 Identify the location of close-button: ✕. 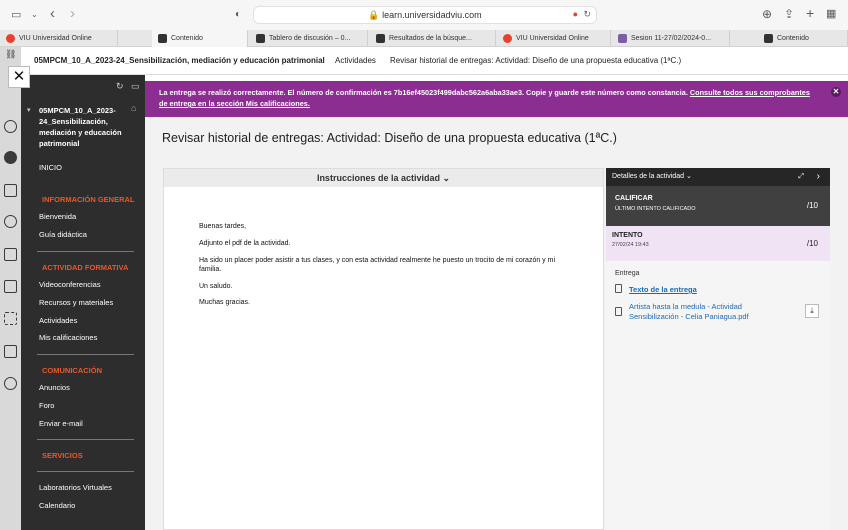
(19, 77).